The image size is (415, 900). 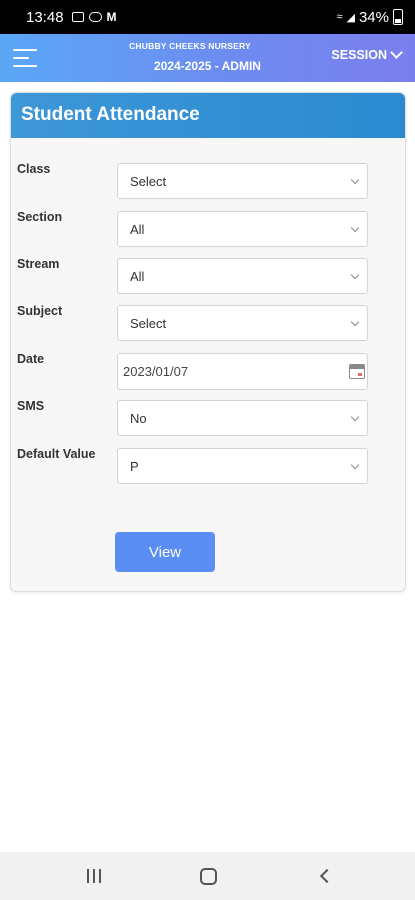 I want to click on session-dropdown: SESSION, so click(x=367, y=54).